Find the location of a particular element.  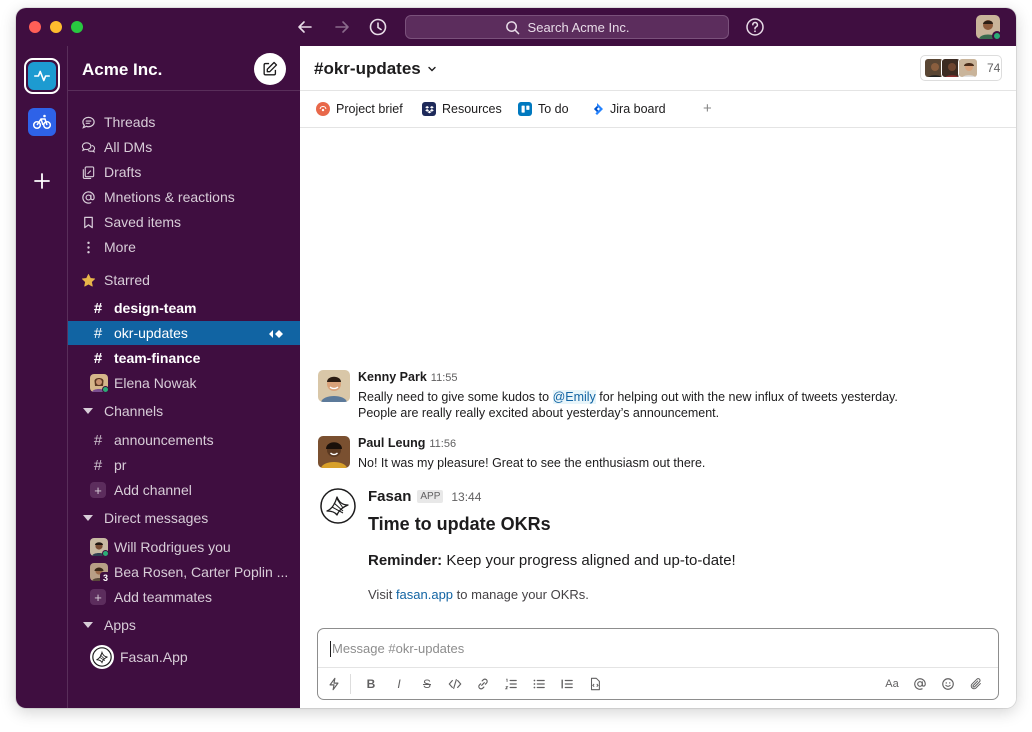

add-channel-button: + Add channel is located at coordinates (184, 490).